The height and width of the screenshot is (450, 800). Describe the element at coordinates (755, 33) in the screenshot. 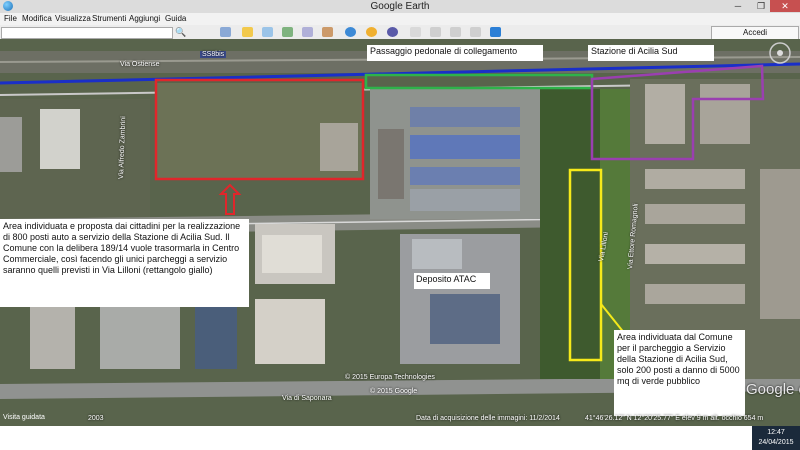

I see `sign-in-button: Accedi` at that location.